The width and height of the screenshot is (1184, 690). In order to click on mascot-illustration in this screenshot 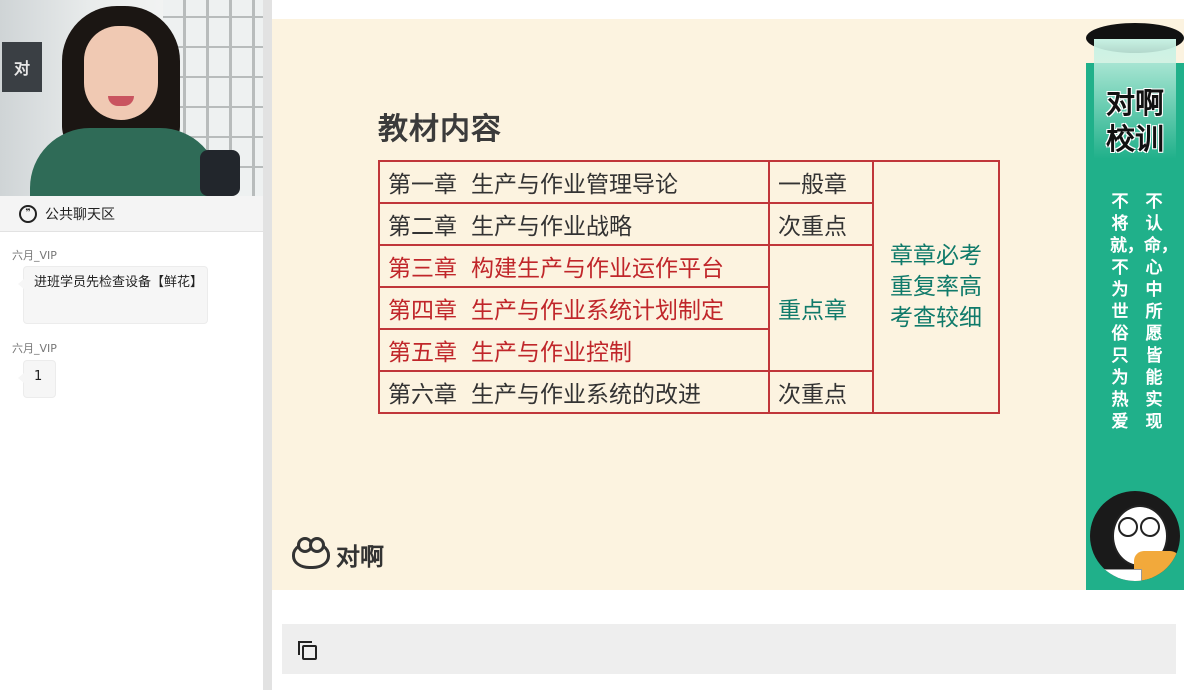, I will do `click(1135, 539)`.